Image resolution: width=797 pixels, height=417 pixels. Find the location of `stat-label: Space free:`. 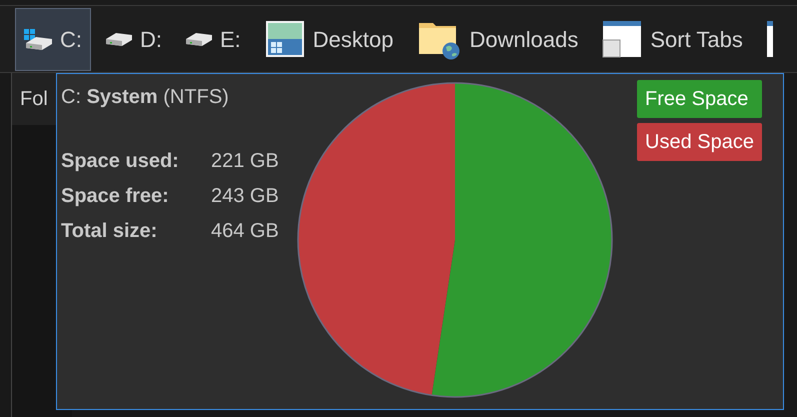

stat-label: Space free: is located at coordinates (115, 196).